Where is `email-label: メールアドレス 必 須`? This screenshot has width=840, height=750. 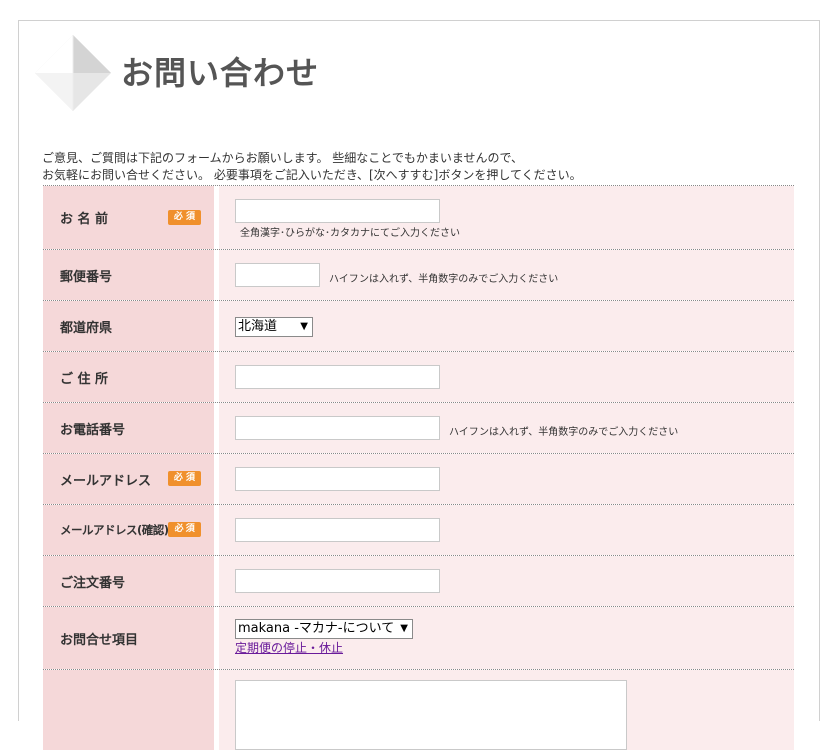 email-label: メールアドレス 必 須 is located at coordinates (131, 479).